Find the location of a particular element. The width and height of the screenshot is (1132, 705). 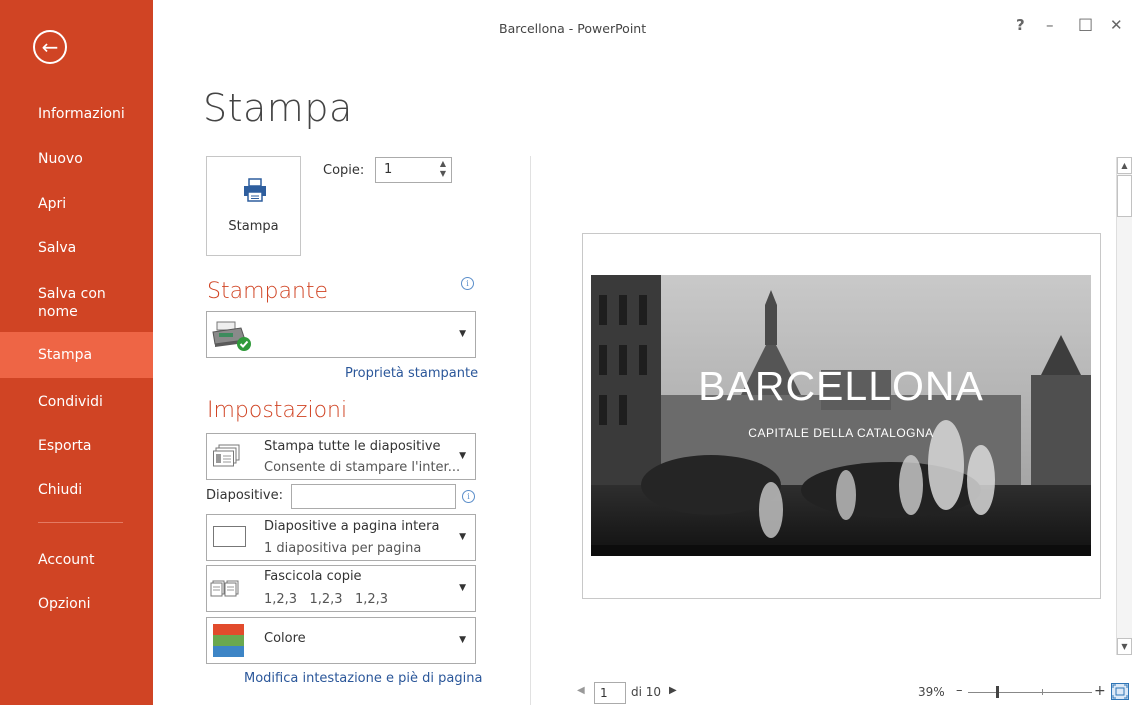

copies-label: Copie: is located at coordinates (344, 170).